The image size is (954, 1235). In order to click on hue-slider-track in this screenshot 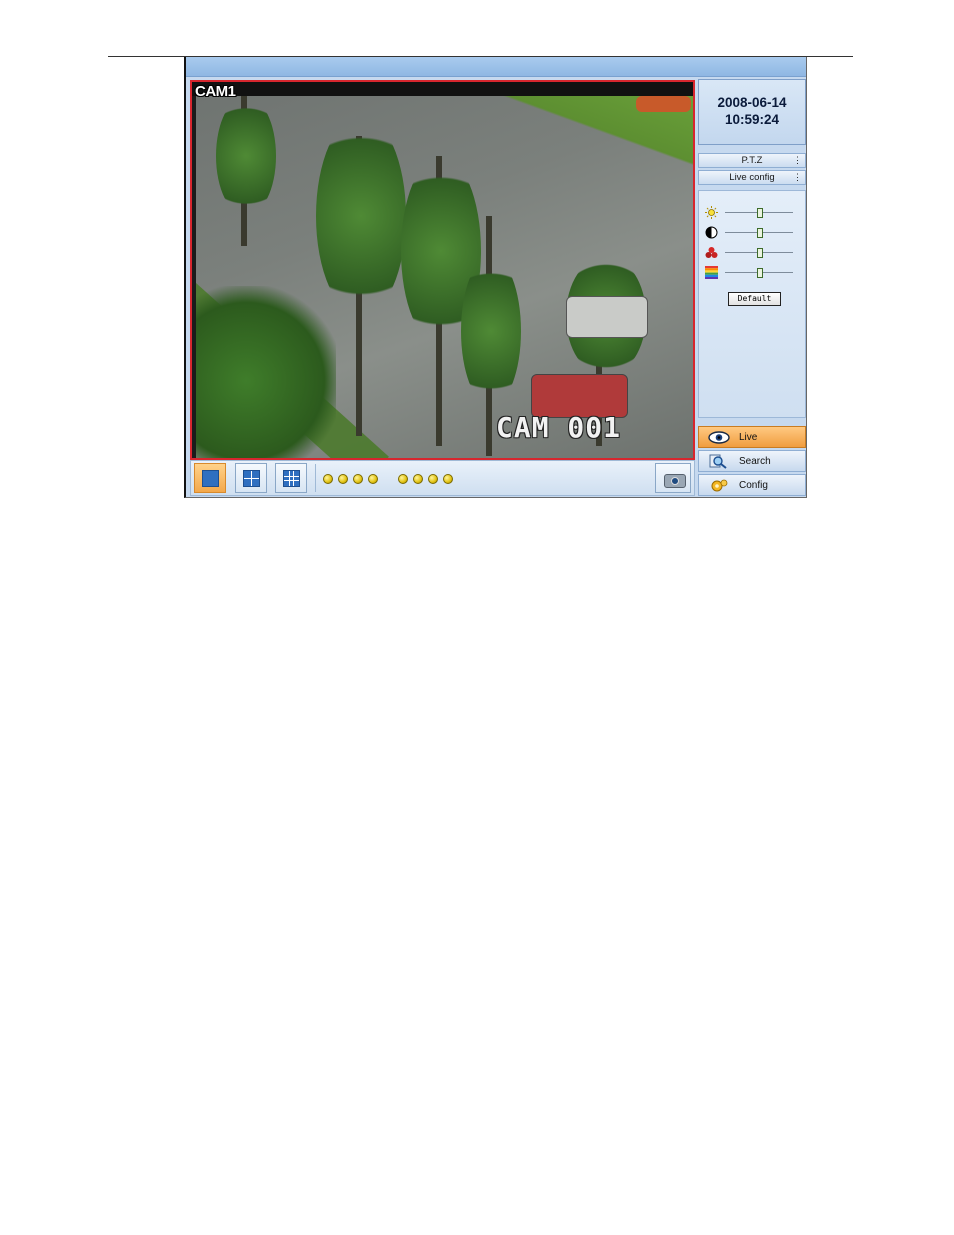, I will do `click(759, 273)`.